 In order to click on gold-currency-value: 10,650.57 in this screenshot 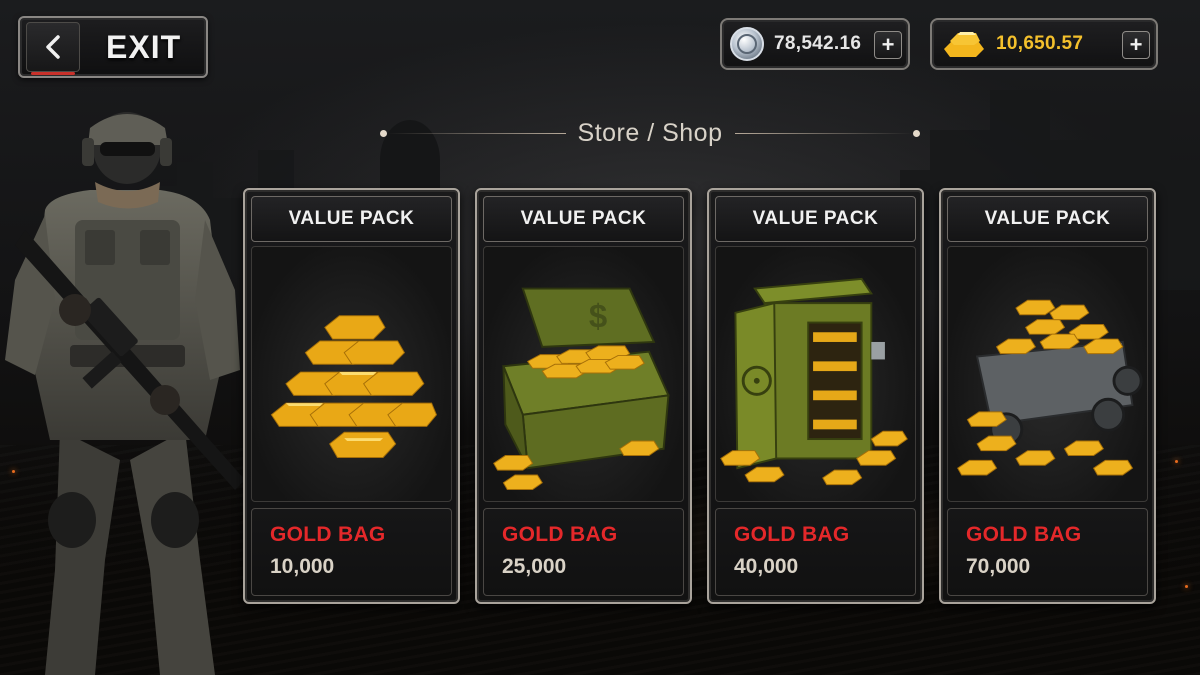, I will do `click(1040, 43)`.